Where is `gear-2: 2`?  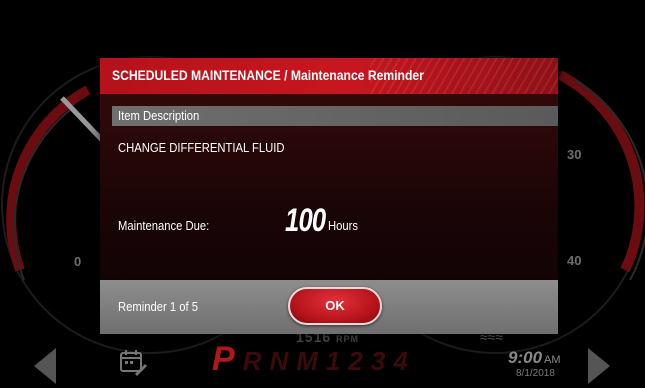
gear-2: 2 is located at coordinates (359, 361).